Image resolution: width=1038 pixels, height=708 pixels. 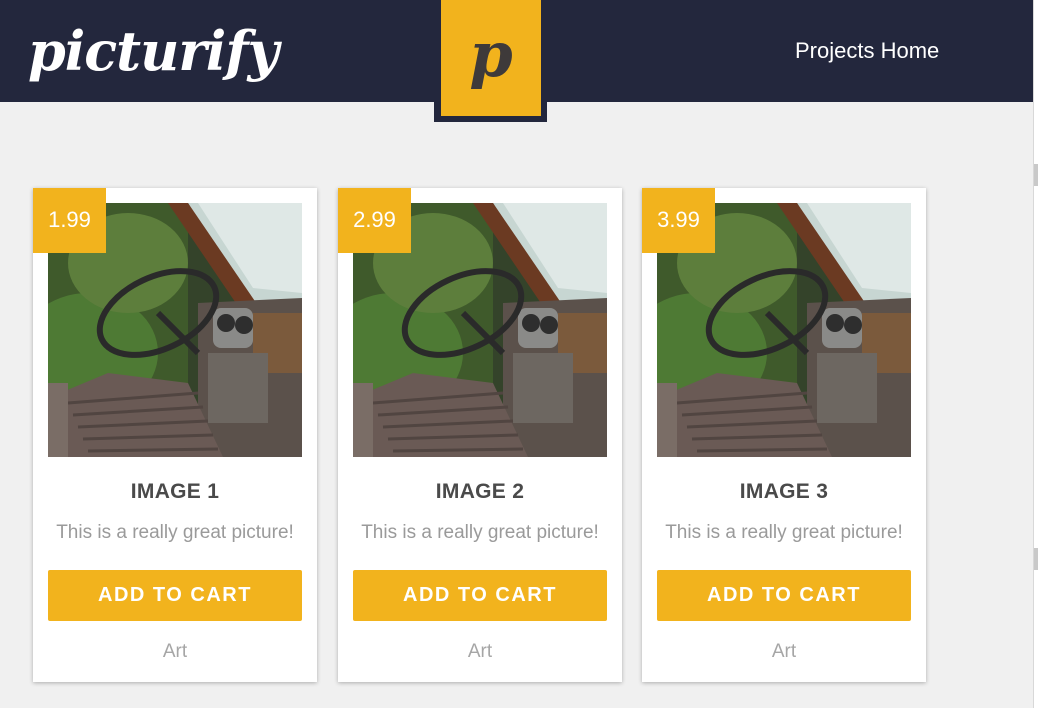 I want to click on card-title: IMAGE 3, so click(x=784, y=491).